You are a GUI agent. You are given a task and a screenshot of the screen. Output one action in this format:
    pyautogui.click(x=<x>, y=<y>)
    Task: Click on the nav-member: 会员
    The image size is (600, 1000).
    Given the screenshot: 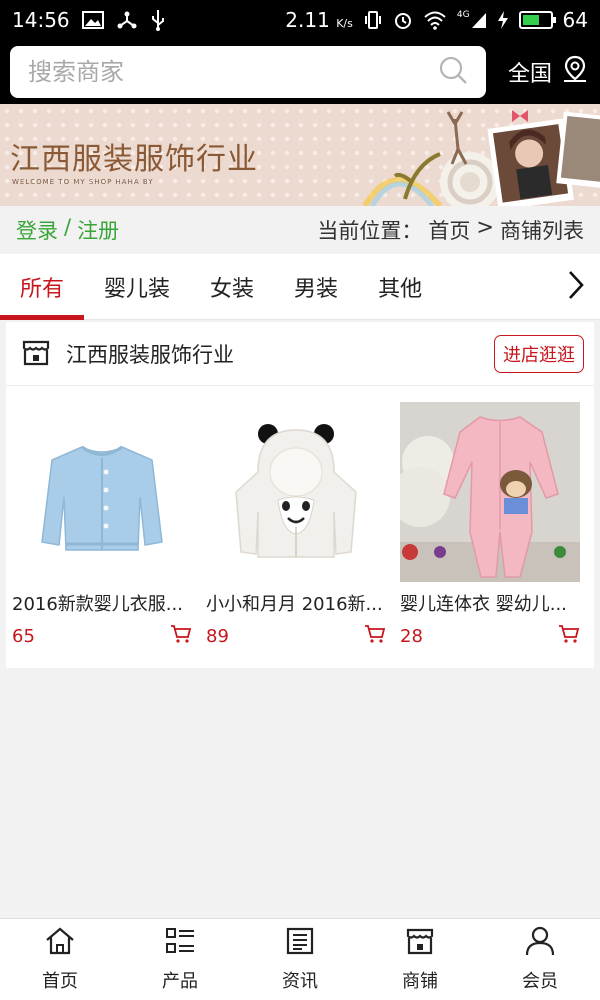 What is the action you would take?
    pyautogui.click(x=540, y=959)
    